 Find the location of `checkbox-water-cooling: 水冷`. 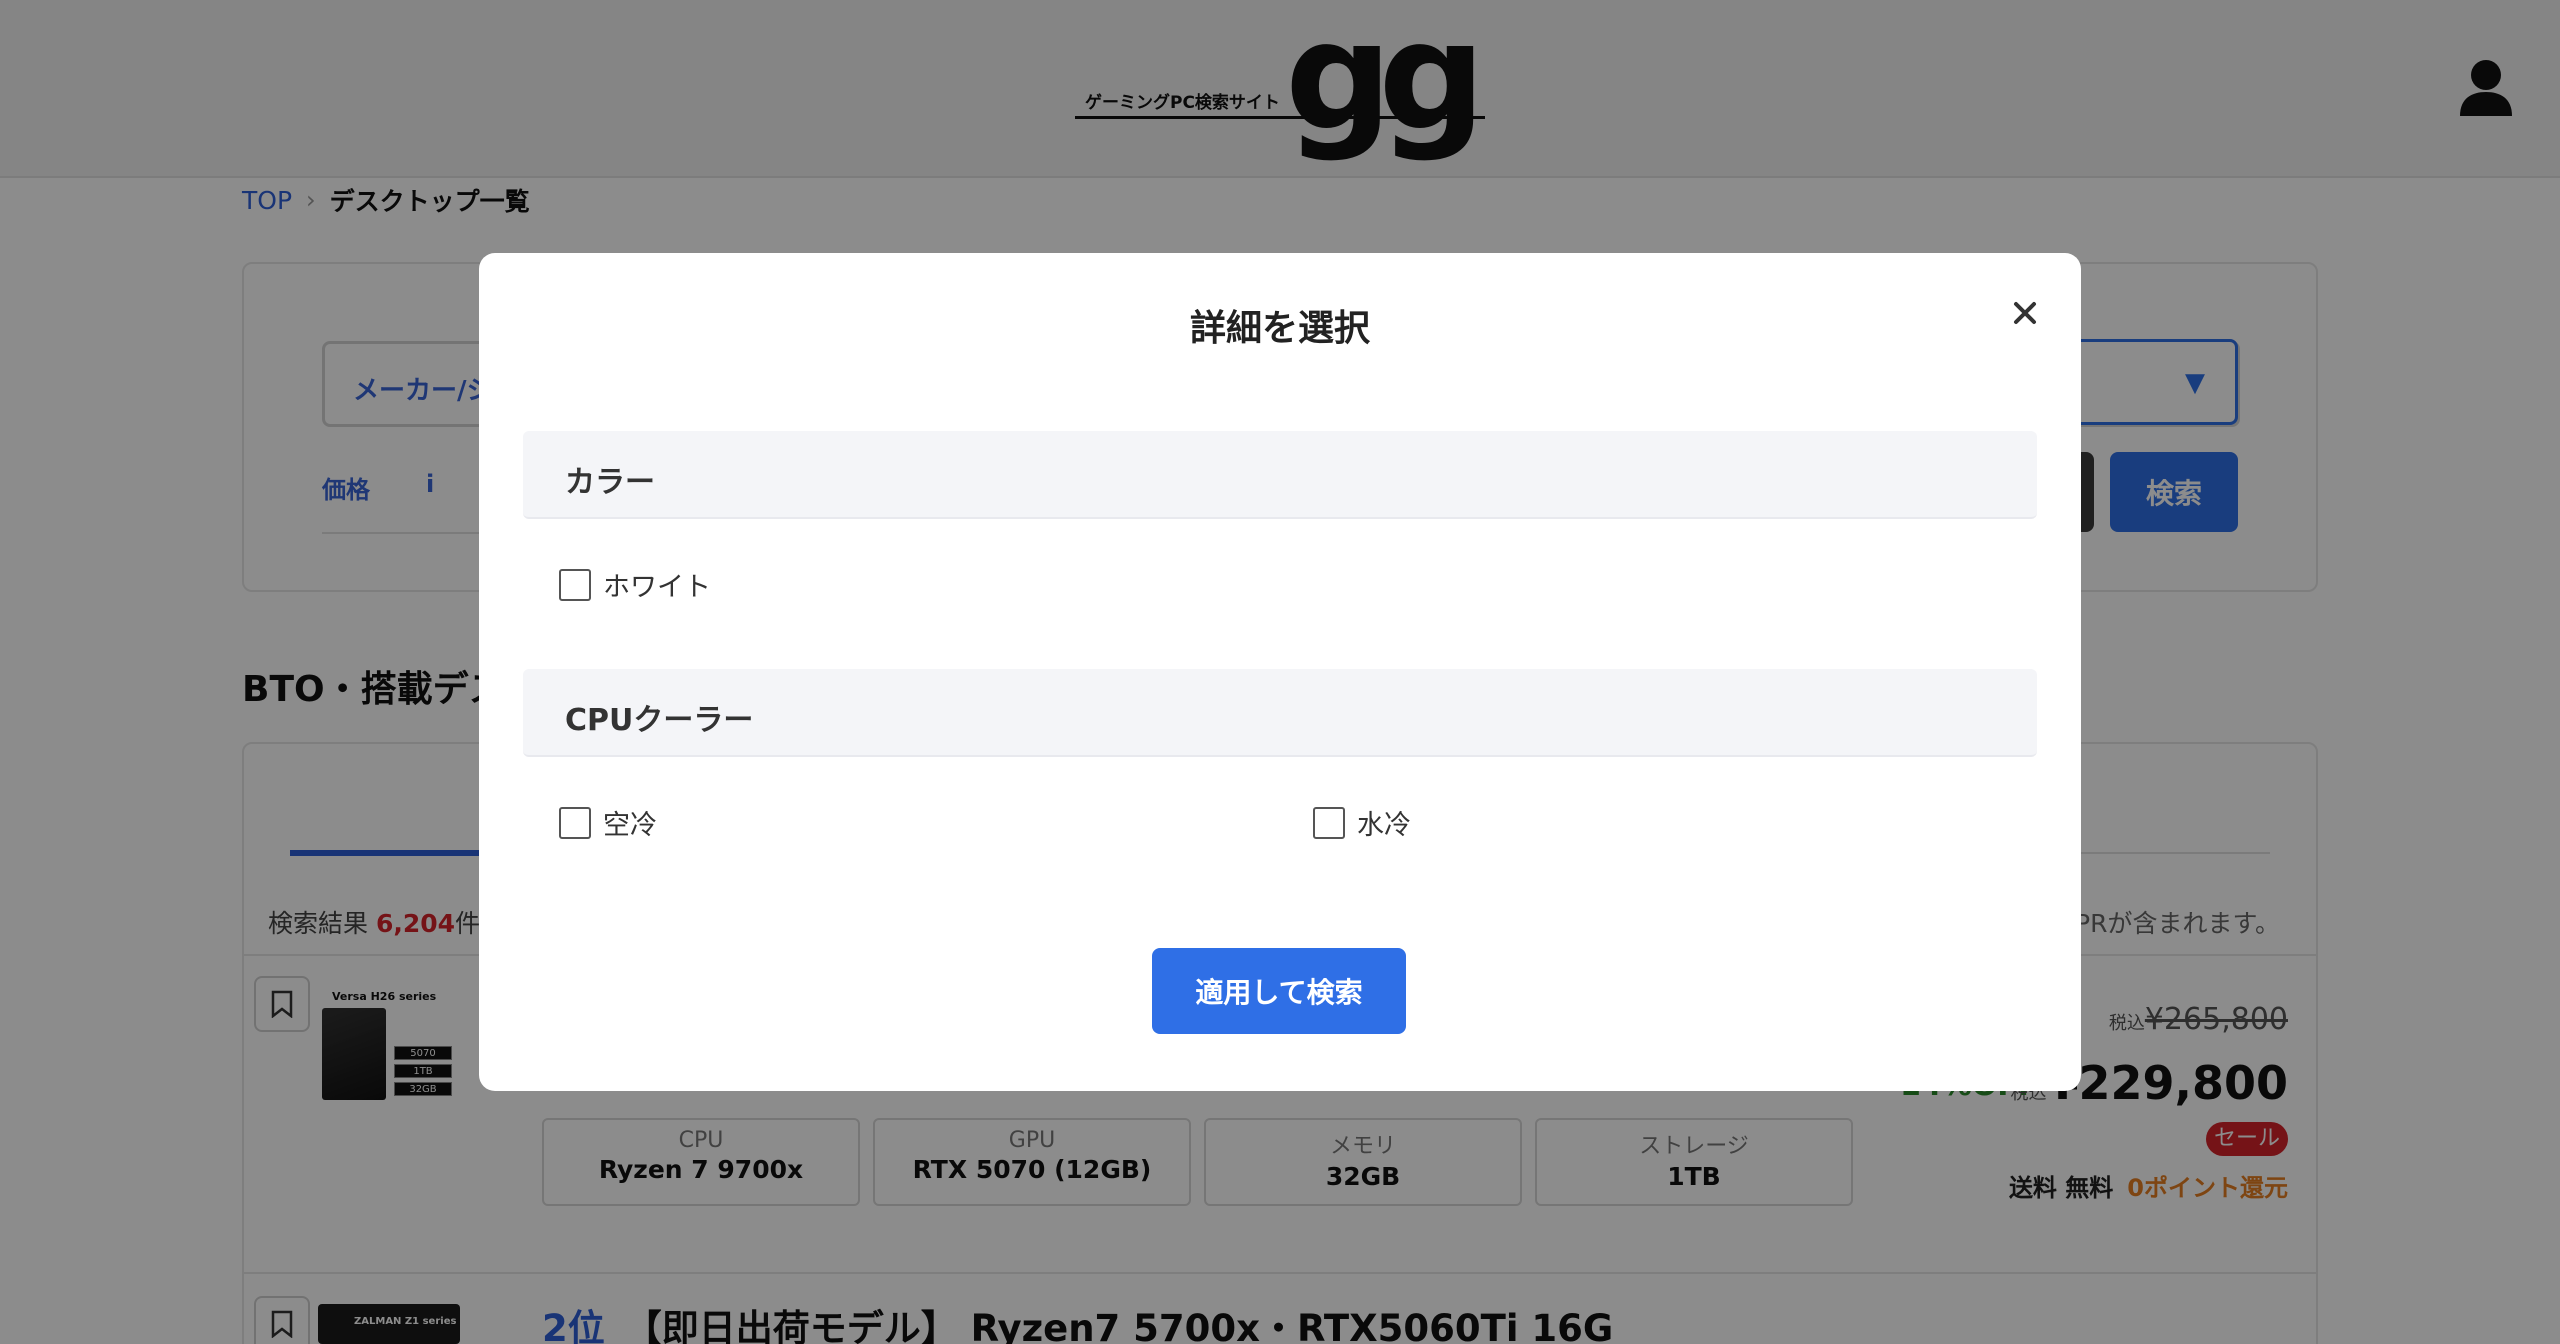

checkbox-water-cooling: 水冷 is located at coordinates (1362, 822).